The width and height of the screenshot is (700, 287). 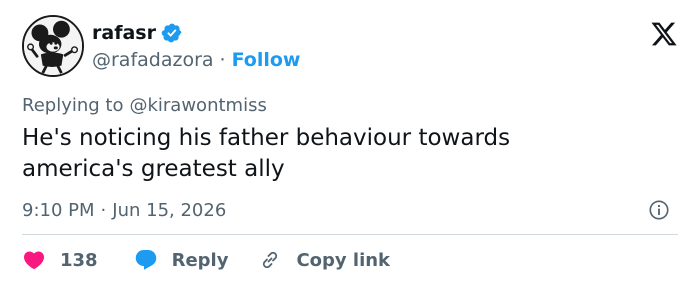 What do you see at coordinates (34, 260) in the screenshot?
I see `heart-icon` at bounding box center [34, 260].